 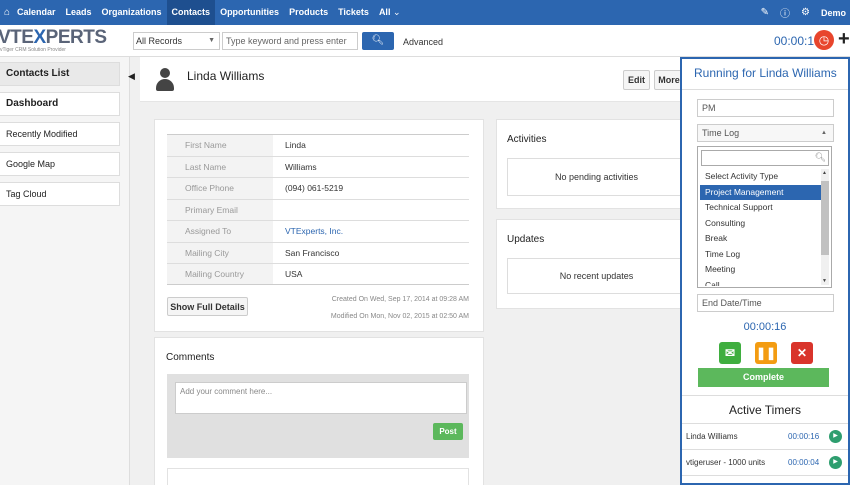 I want to click on pause-icon: ❚❚, so click(x=766, y=353).